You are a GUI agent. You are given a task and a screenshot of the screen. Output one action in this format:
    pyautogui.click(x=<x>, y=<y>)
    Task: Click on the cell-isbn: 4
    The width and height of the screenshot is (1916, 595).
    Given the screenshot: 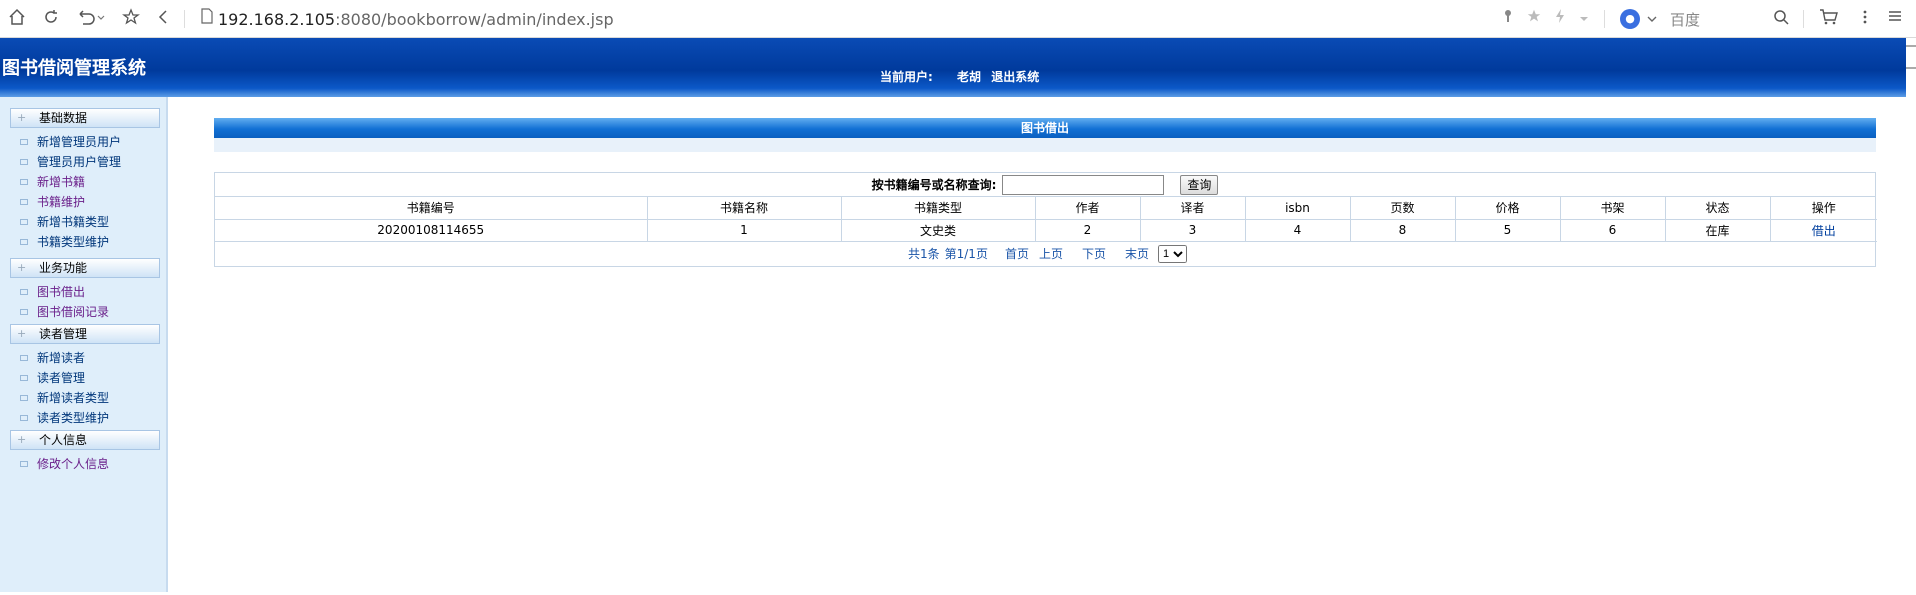 What is the action you would take?
    pyautogui.click(x=1298, y=230)
    